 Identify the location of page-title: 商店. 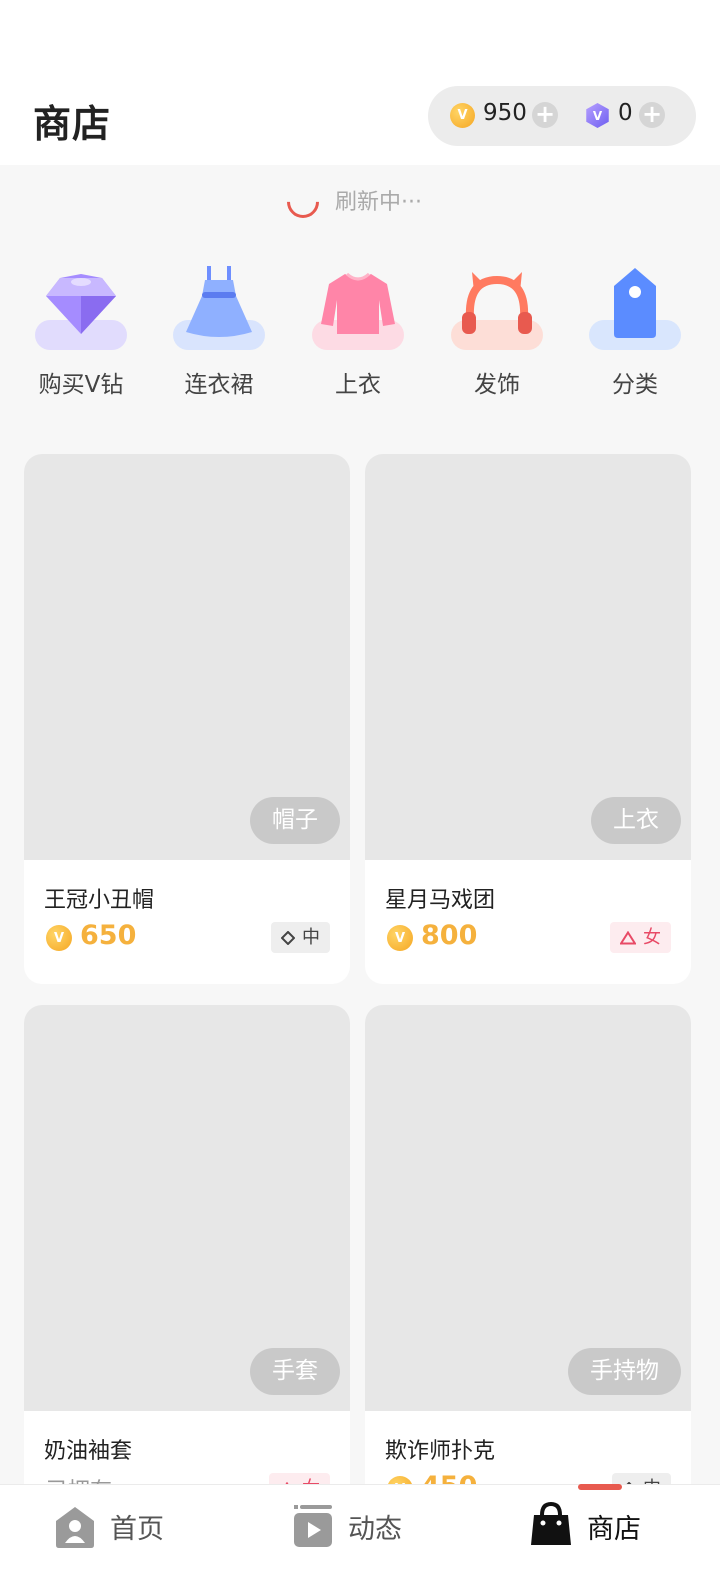
(72, 124).